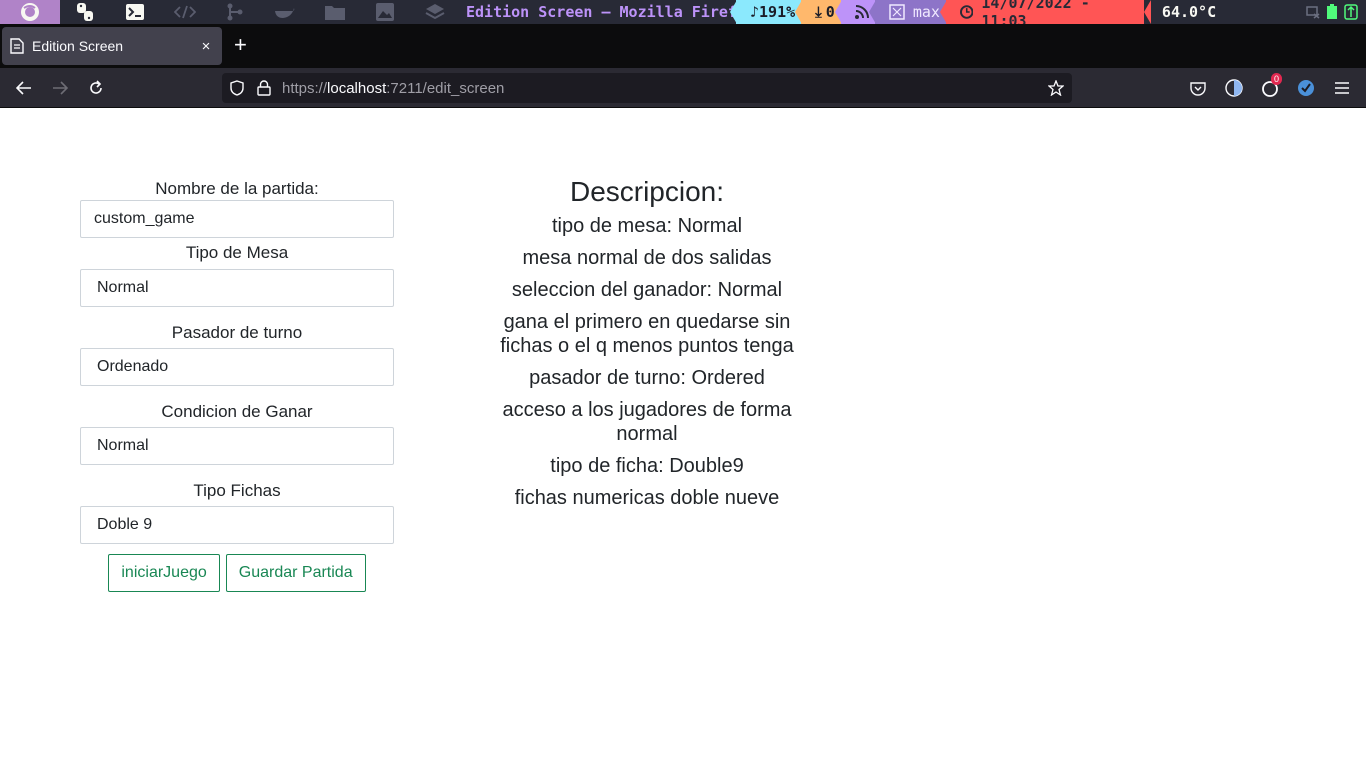 The height and width of the screenshot is (768, 1366). I want to click on workspace-layers, so click(435, 12).